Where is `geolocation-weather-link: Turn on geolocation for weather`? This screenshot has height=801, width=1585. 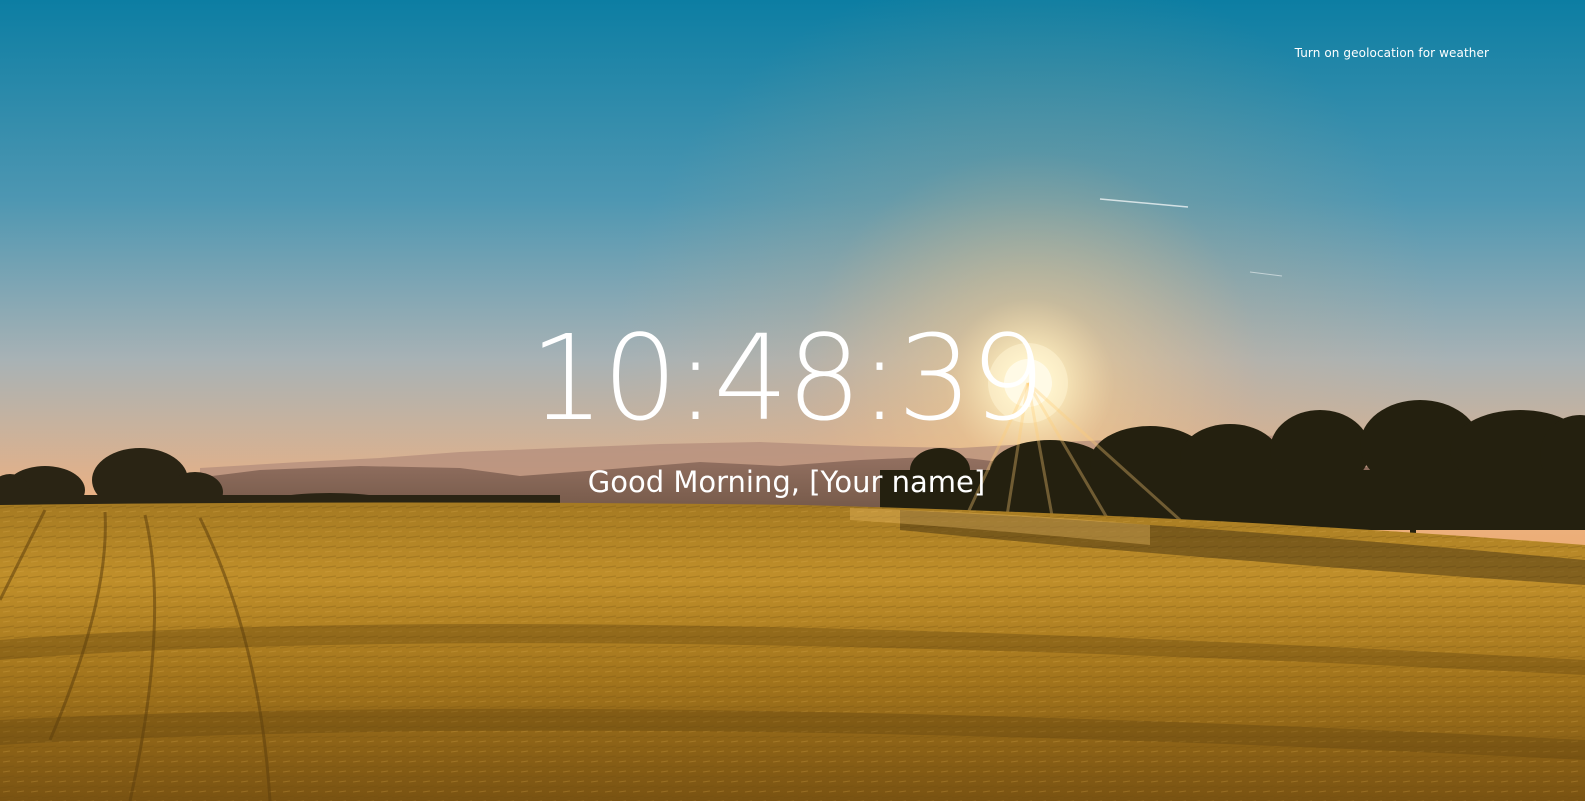
geolocation-weather-link: Turn on geolocation for weather is located at coordinates (1392, 53).